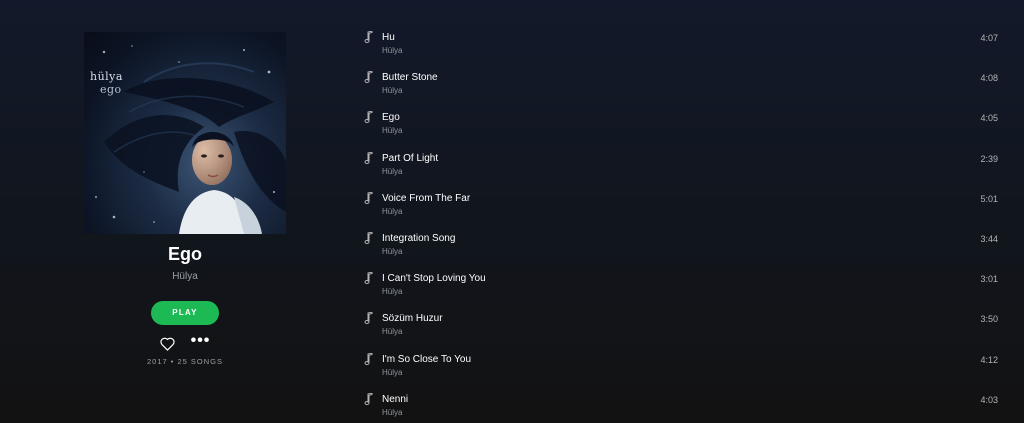 The width and height of the screenshot is (1024, 423). I want to click on track-row: Hu Hülya 4:07, so click(682, 48).